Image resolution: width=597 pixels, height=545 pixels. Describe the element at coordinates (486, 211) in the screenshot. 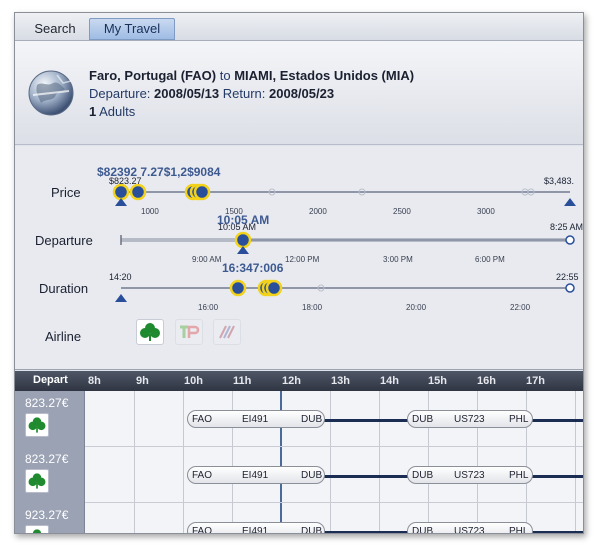

I see `price-tick-label: 3000` at that location.